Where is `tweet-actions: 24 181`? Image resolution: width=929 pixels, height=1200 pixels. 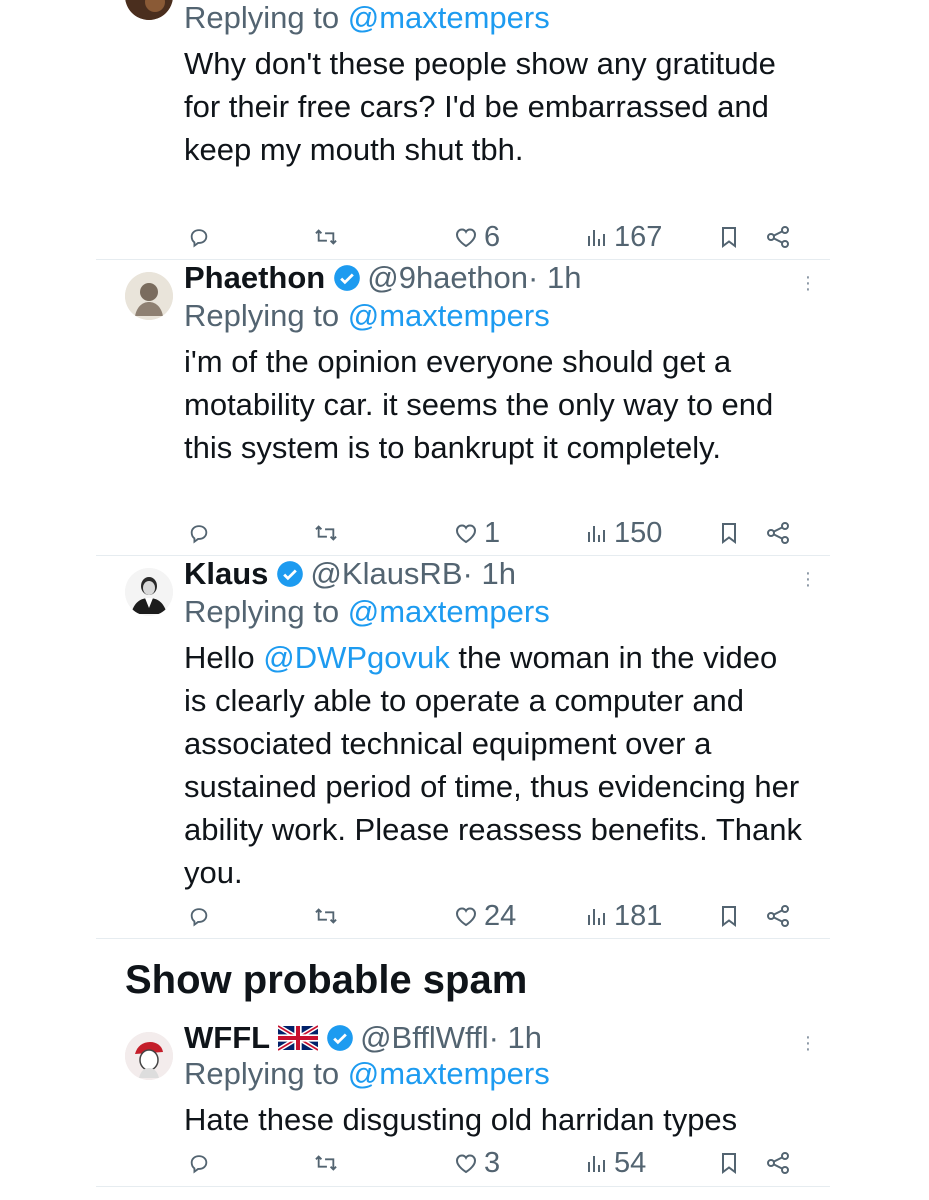 tweet-actions: 24 181 is located at coordinates (494, 916).